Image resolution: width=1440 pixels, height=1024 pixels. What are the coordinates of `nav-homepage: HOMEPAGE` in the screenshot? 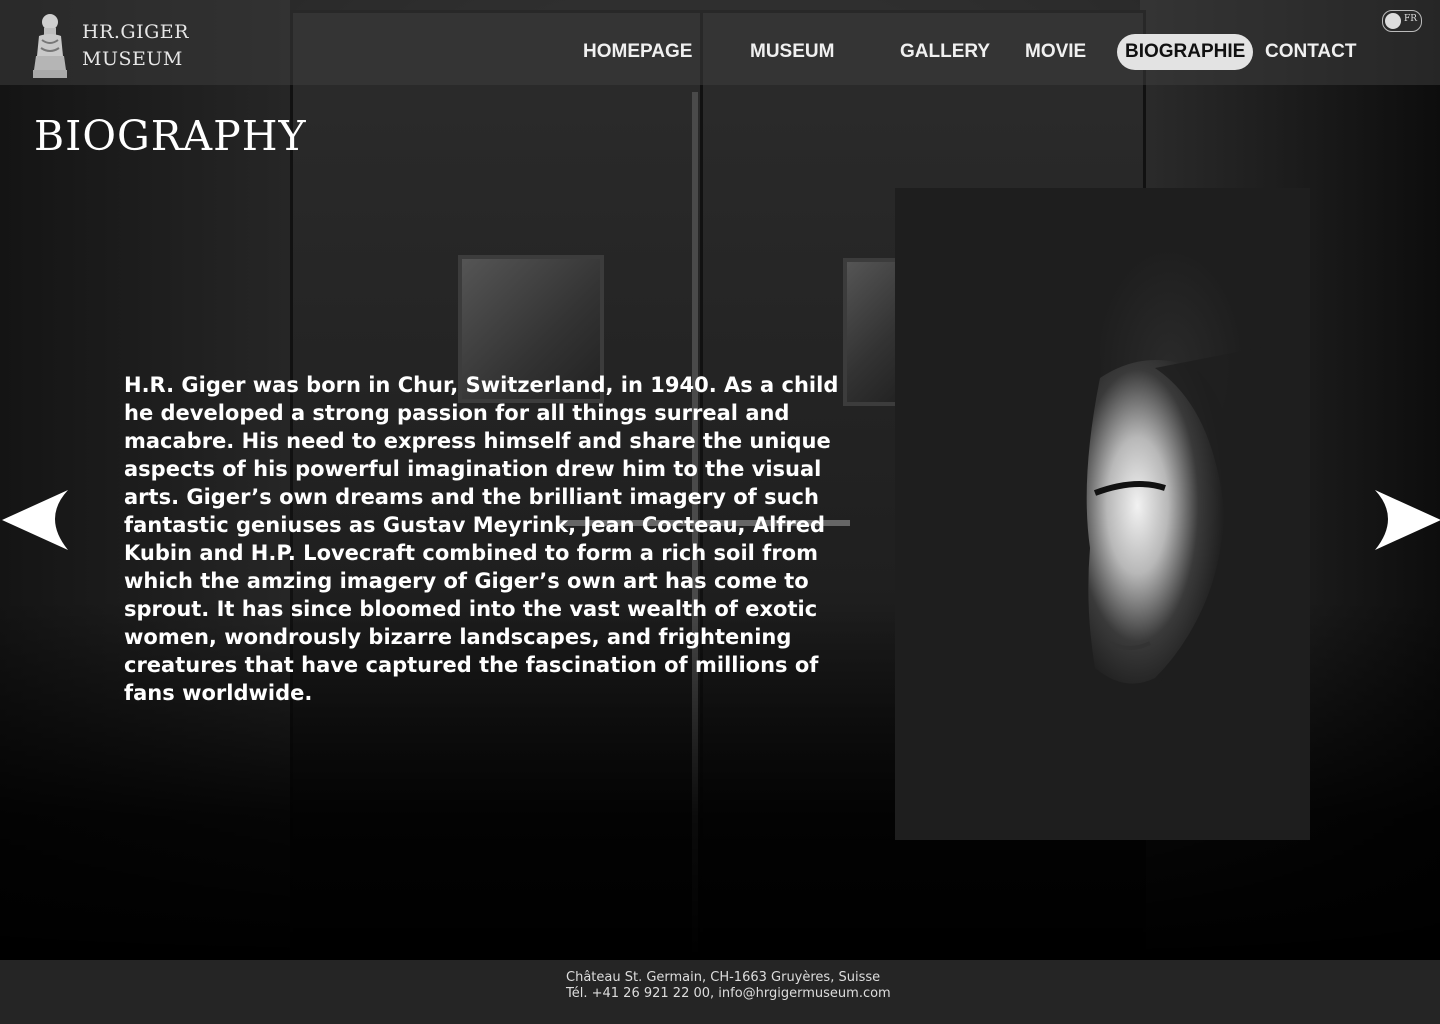 It's located at (637, 52).